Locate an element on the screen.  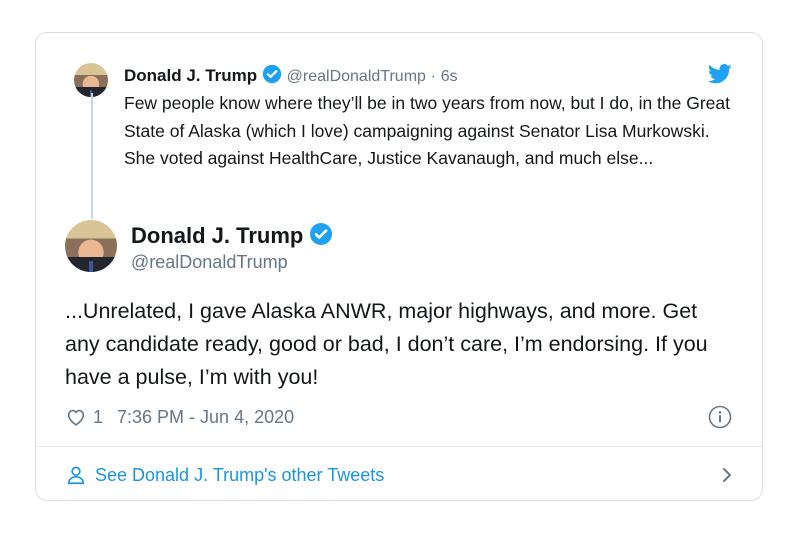
footer-divider is located at coordinates (399, 446).